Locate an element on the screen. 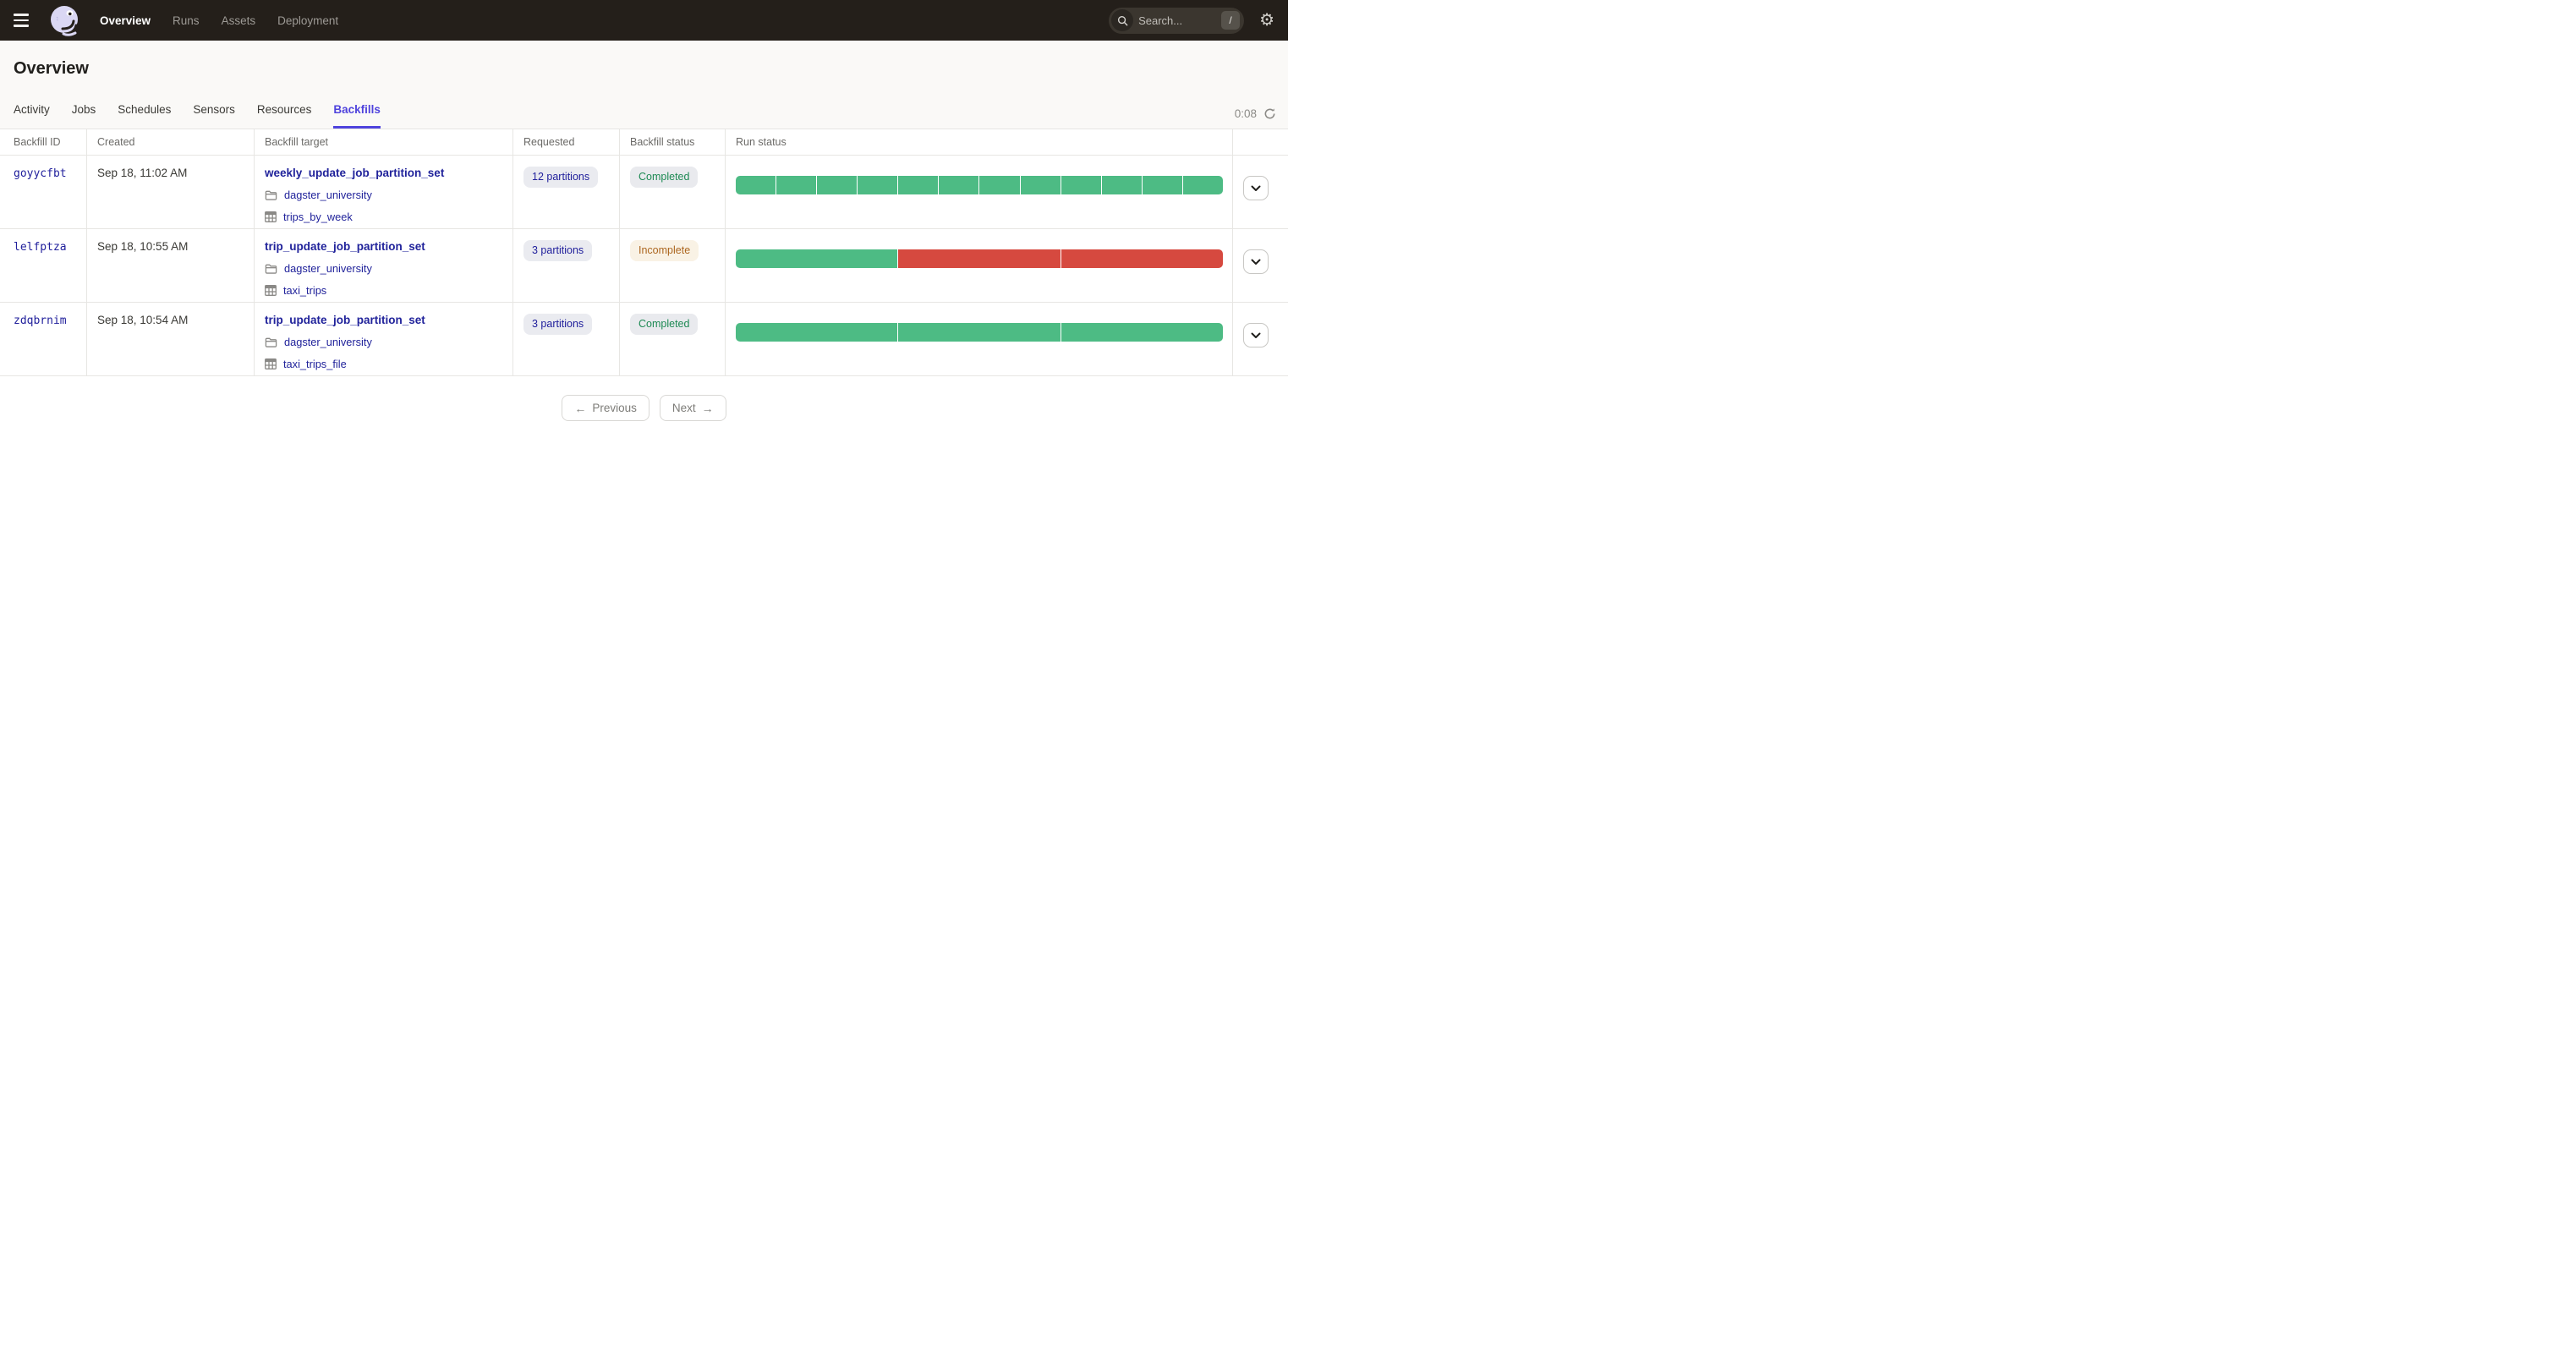  menu-icon is located at coordinates (25, 20).